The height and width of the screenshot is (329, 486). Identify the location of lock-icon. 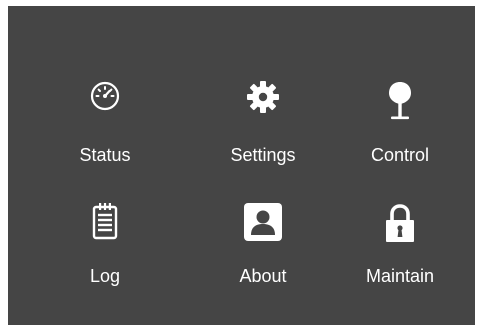
(400, 225).